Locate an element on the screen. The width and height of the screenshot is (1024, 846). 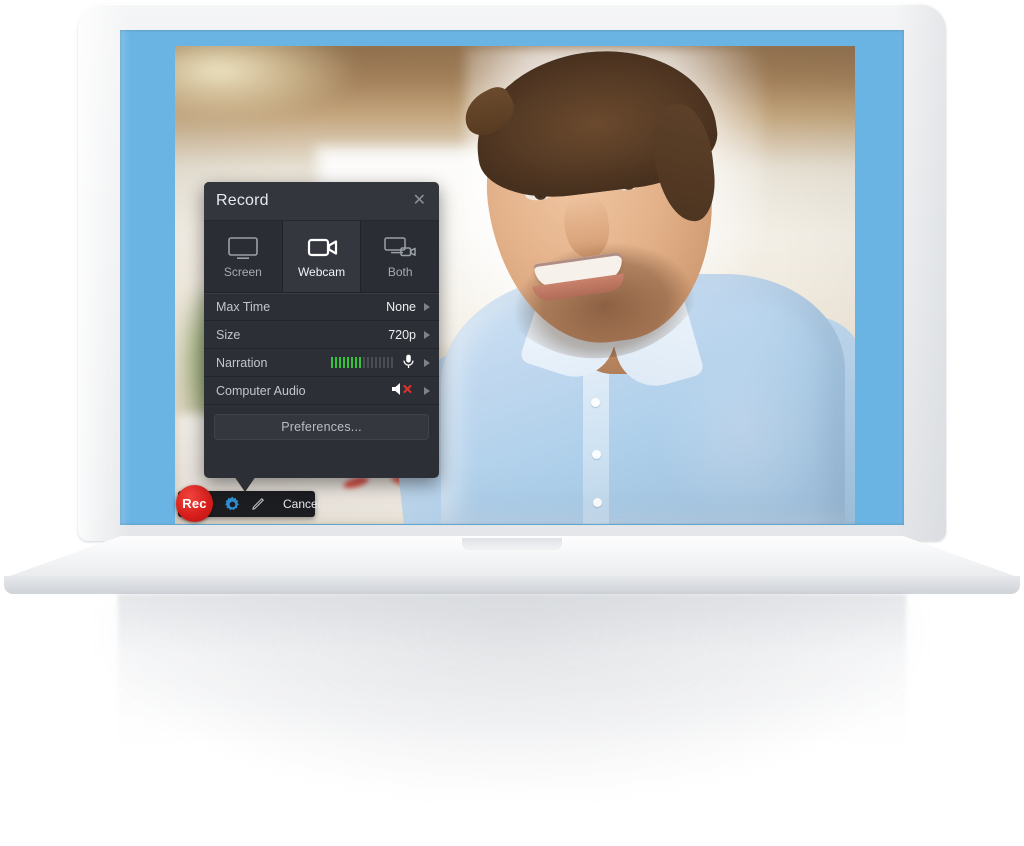
laptop-base-lip is located at coordinates (512, 585).